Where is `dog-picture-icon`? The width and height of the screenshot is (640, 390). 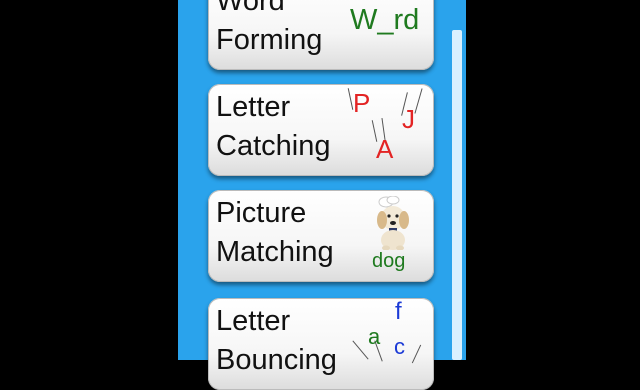 dog-picture-icon is located at coordinates (393, 223).